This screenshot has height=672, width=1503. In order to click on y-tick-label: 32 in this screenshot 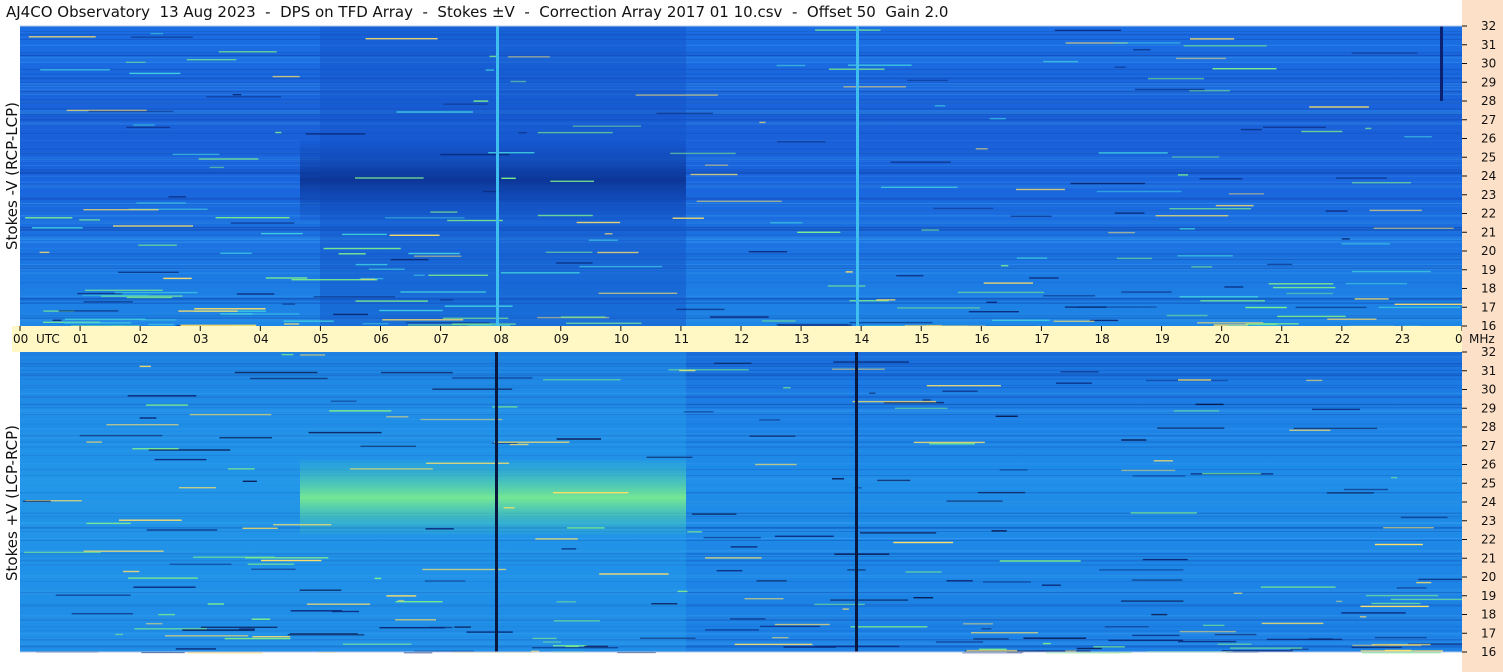, I will do `click(1488, 352)`.